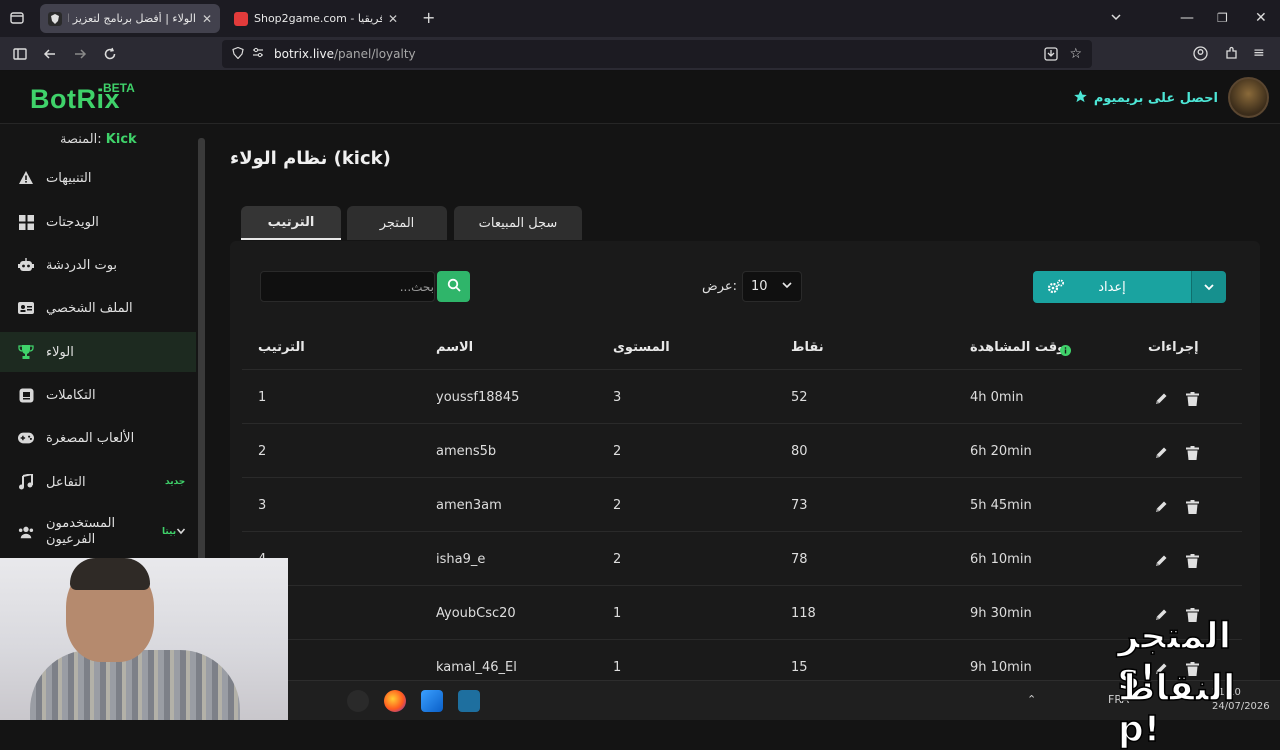 This screenshot has width=1280, height=750. What do you see at coordinates (26, 265) in the screenshot?
I see `robot-icon` at bounding box center [26, 265].